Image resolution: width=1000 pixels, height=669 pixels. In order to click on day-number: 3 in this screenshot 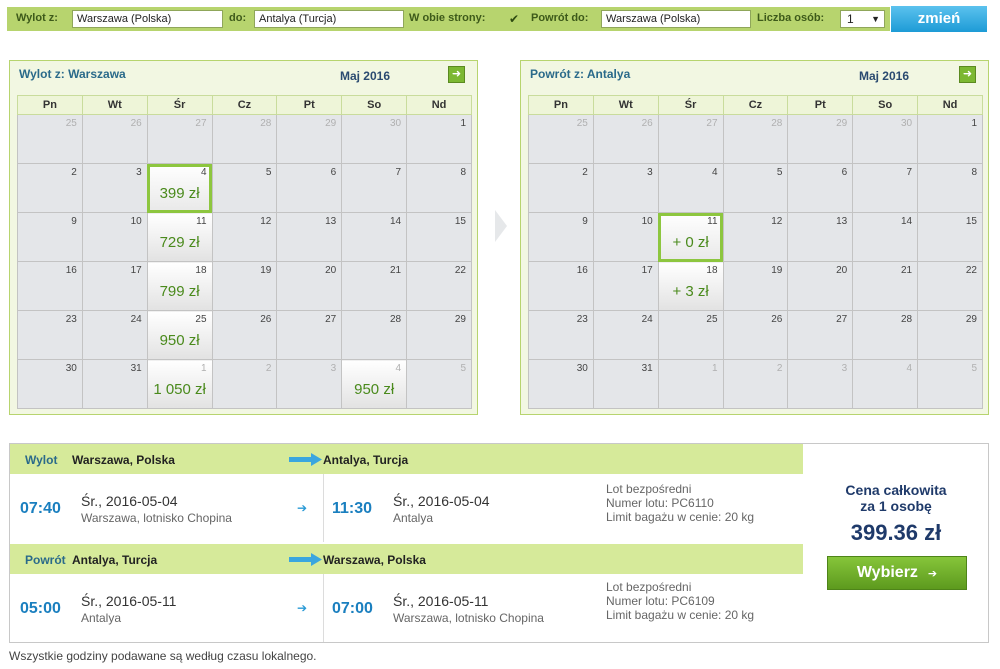, I will do `click(333, 368)`.